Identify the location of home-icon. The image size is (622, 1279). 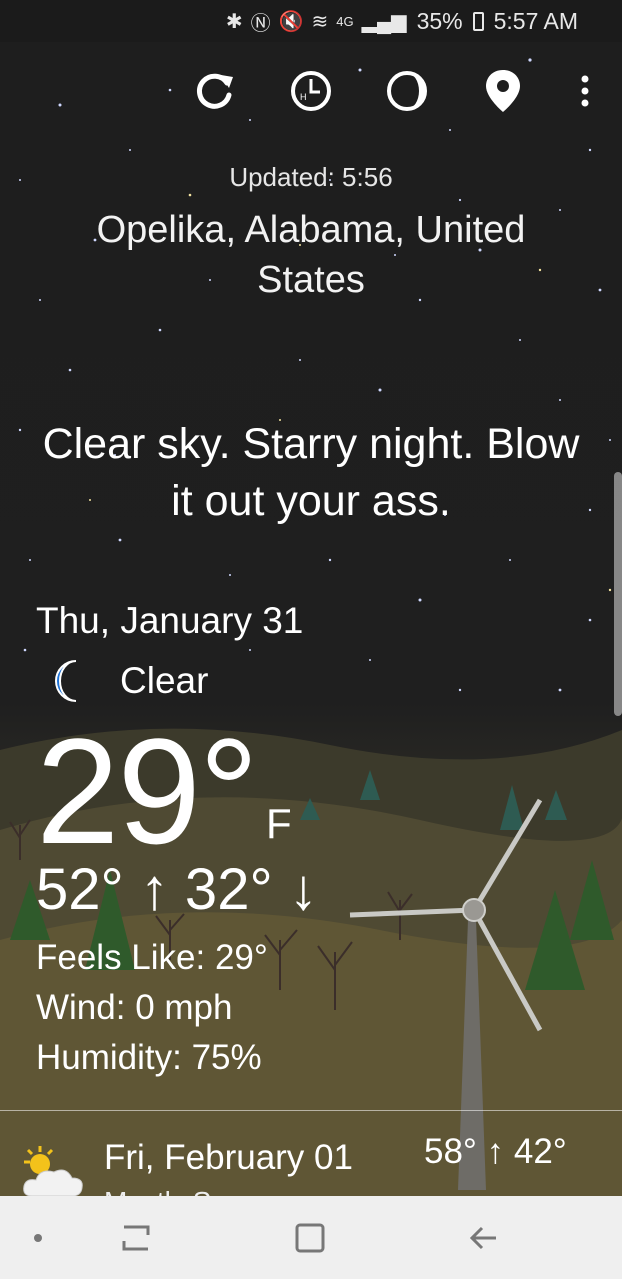
(310, 1238).